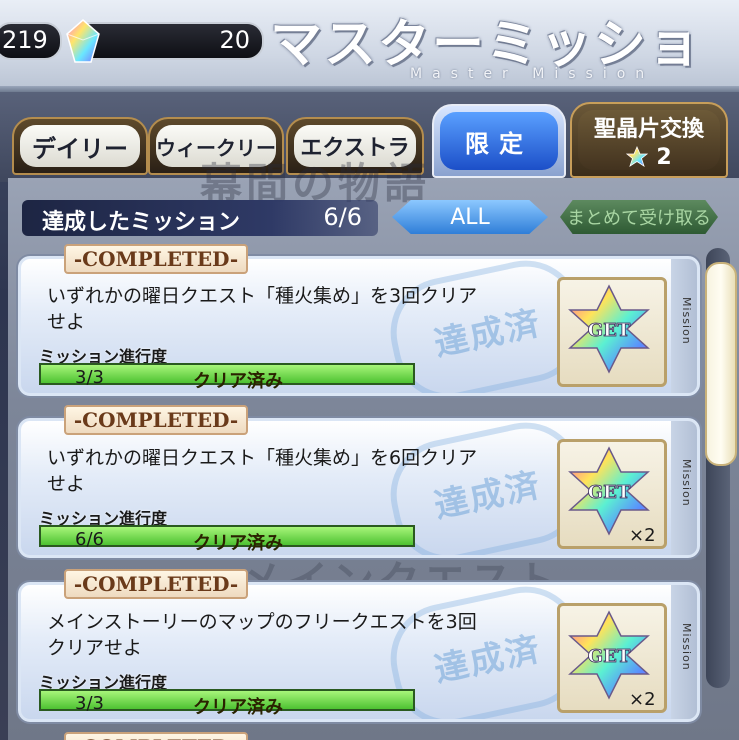 The width and height of the screenshot is (739, 740). I want to click on exchange-count-row: 2, so click(649, 157).